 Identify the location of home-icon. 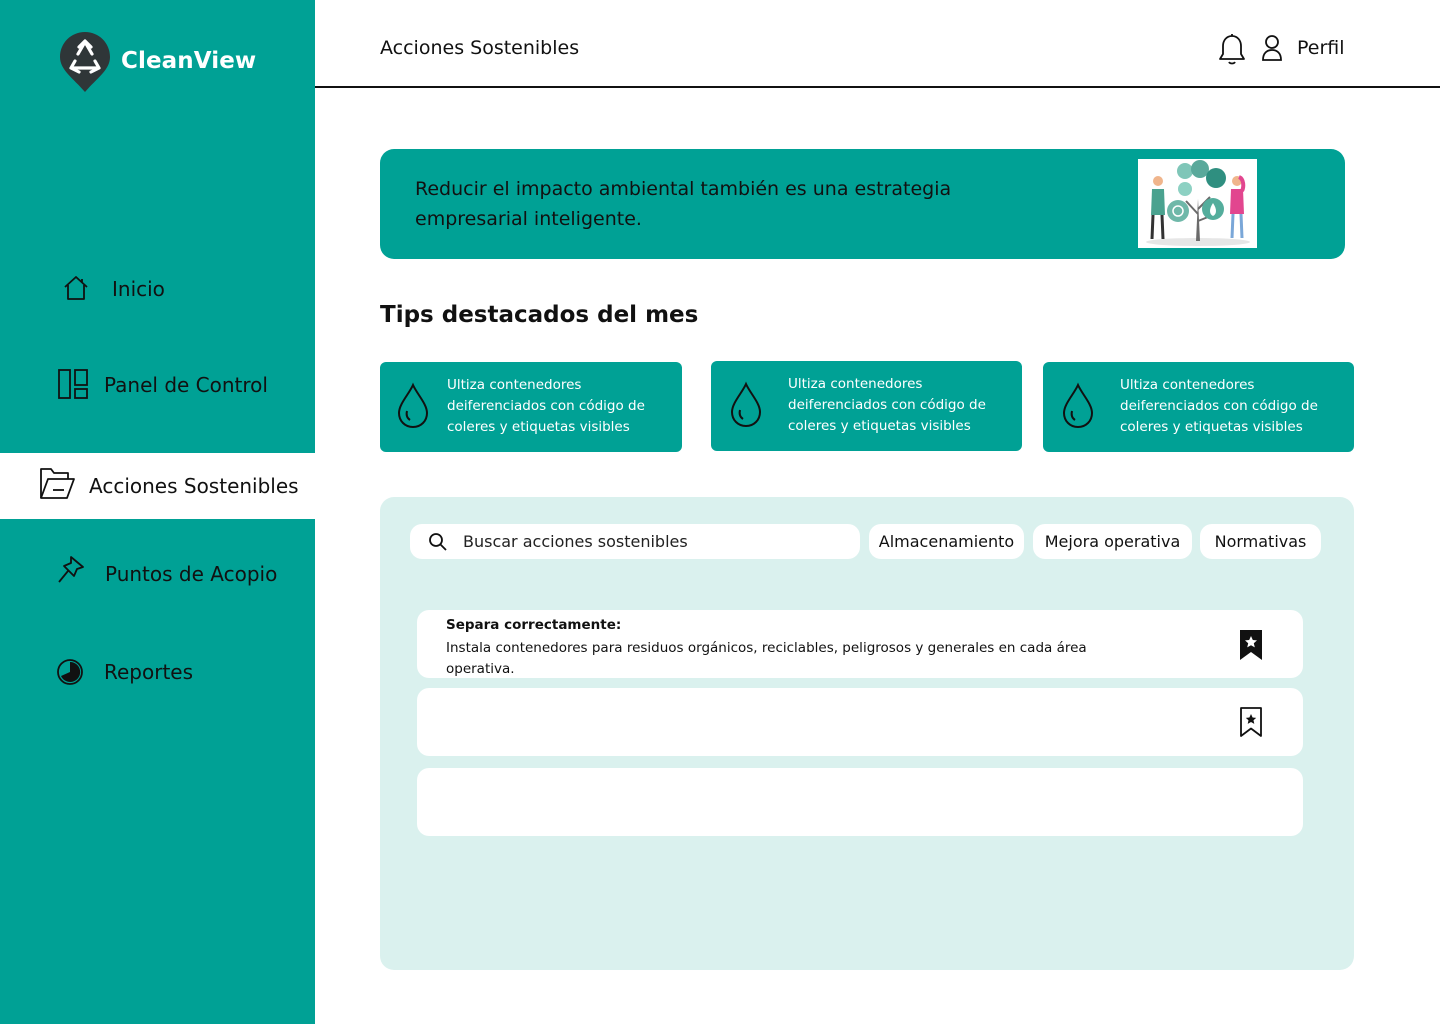
(76, 288).